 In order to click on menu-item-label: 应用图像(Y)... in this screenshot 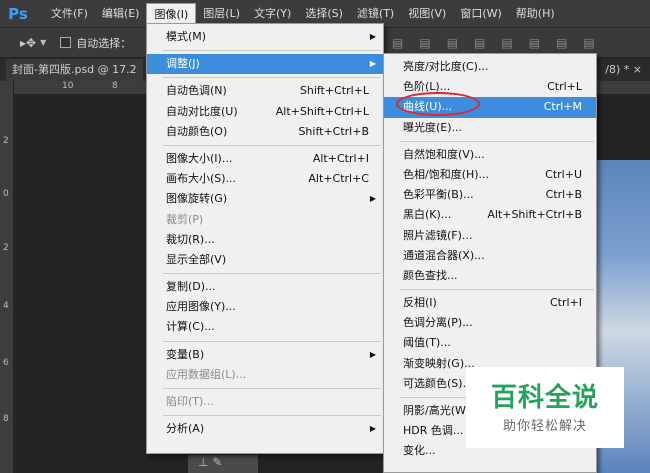, I will do `click(201, 307)`.